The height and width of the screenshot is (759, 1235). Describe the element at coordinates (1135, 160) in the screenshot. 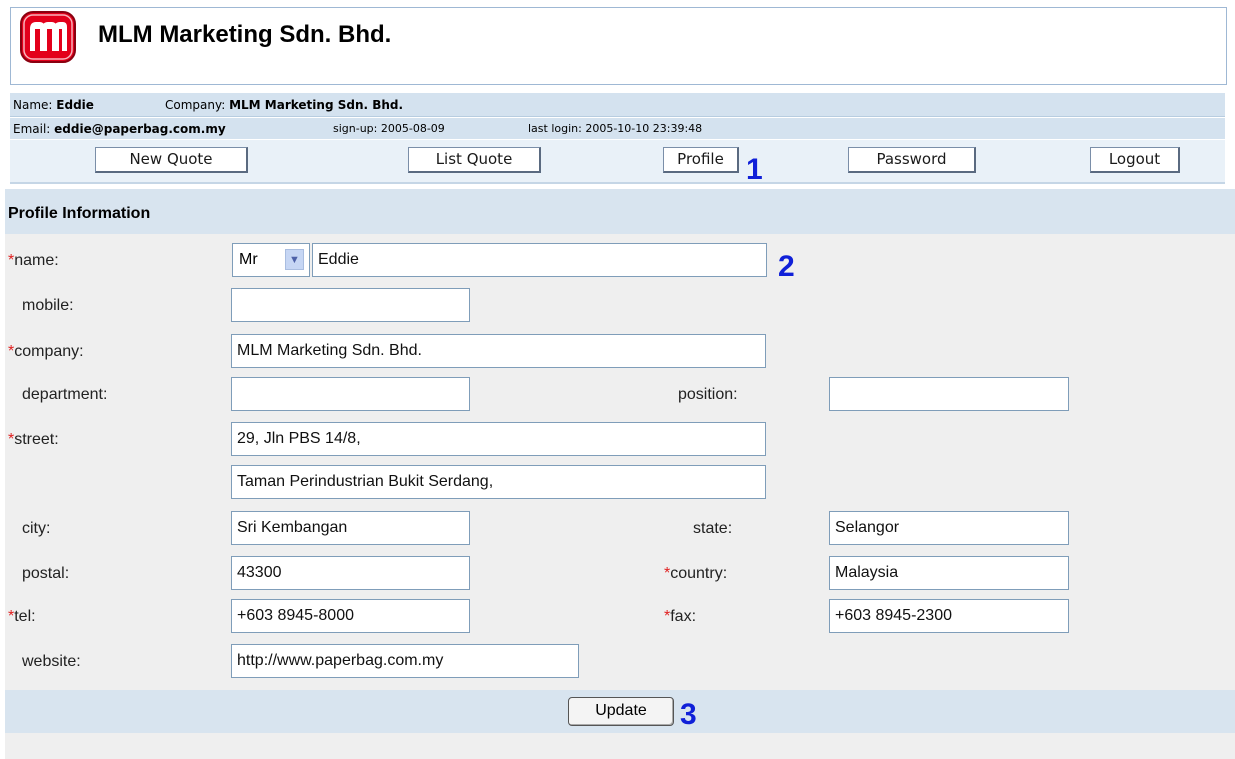

I see `logout-button: Logout` at that location.